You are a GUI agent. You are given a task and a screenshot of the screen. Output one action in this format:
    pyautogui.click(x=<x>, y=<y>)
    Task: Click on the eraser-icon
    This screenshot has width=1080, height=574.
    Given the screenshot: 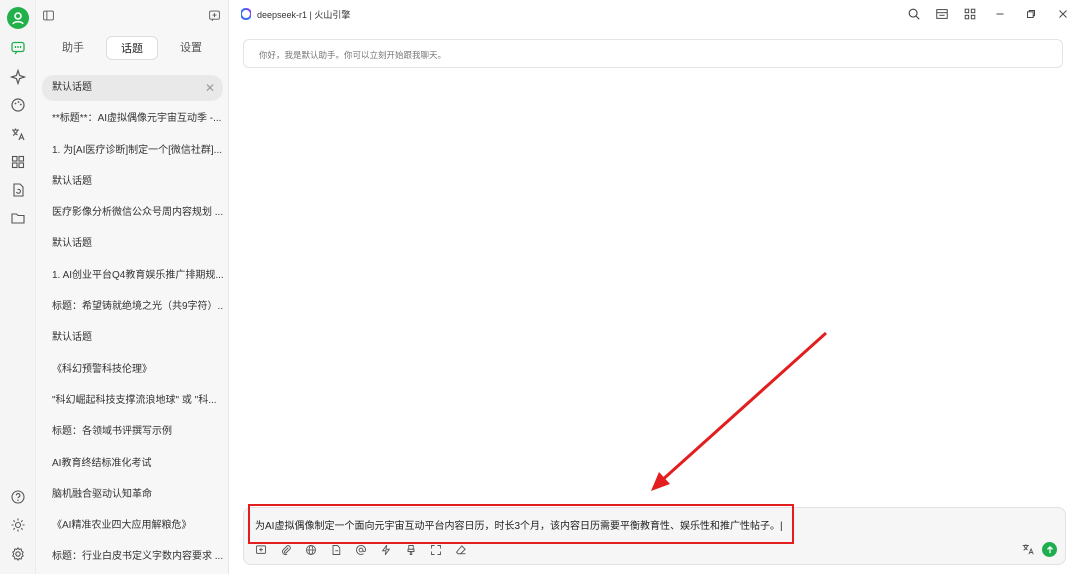 What is the action you would take?
    pyautogui.click(x=461, y=550)
    